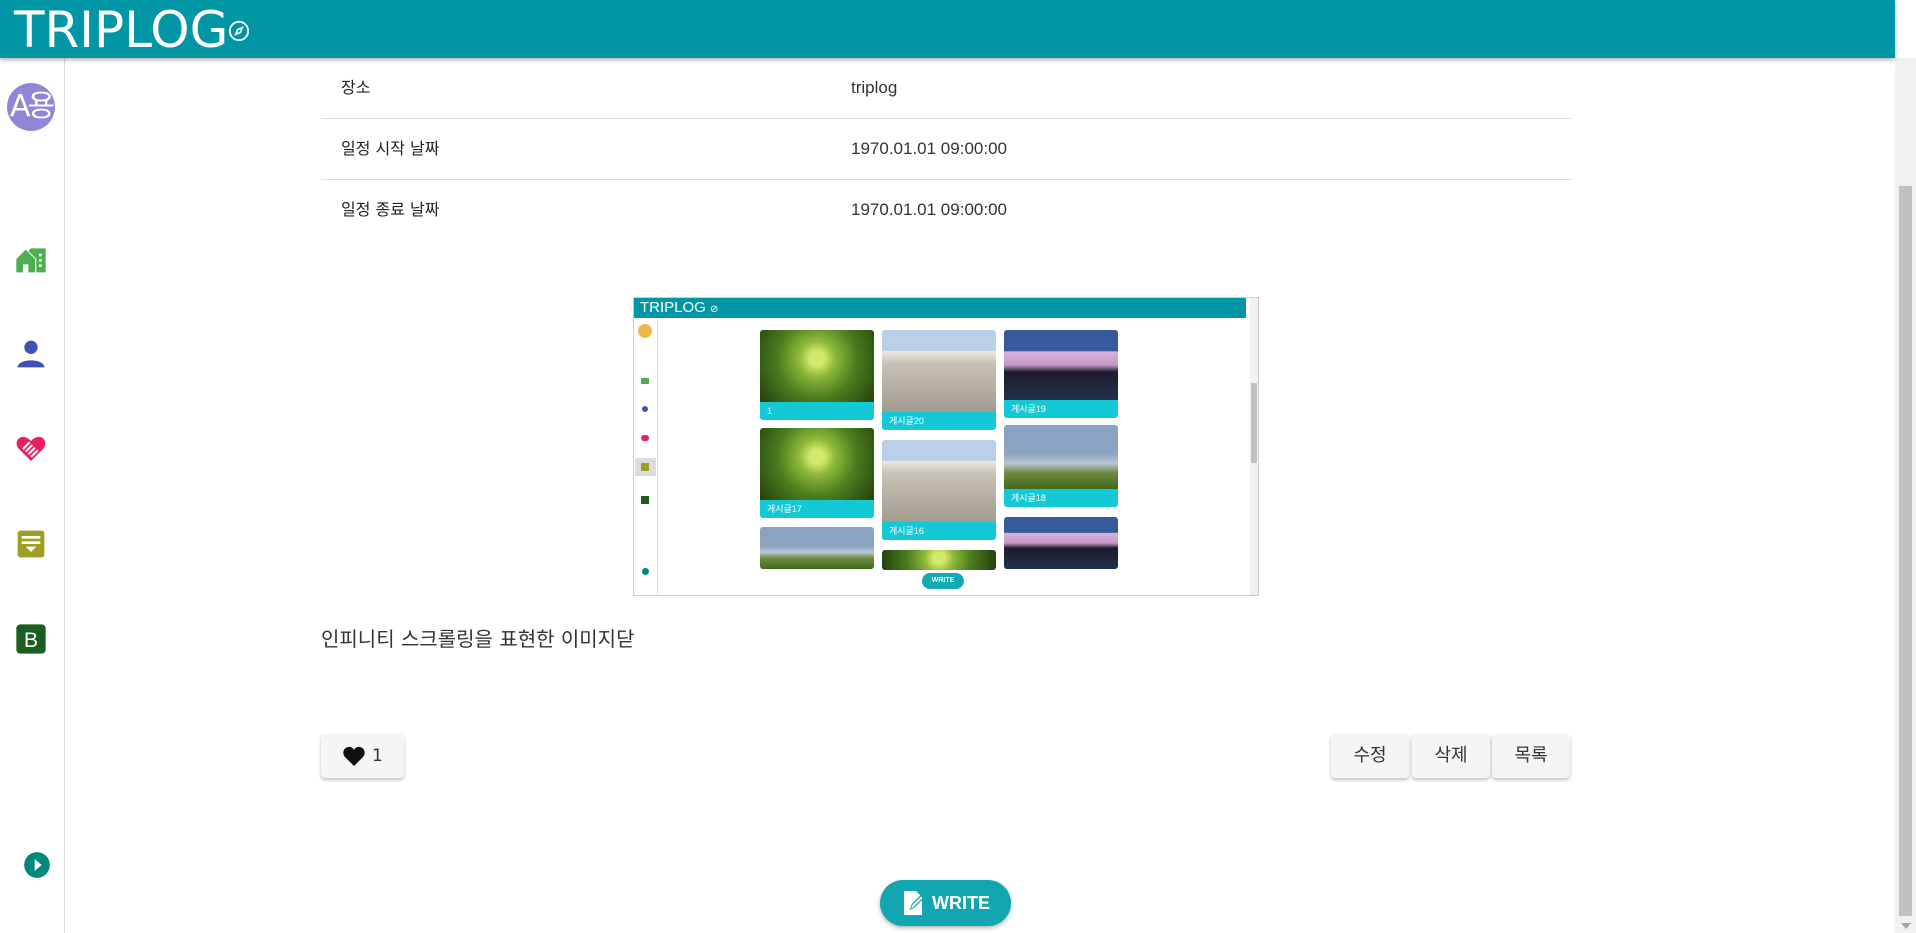  What do you see at coordinates (673, 307) in the screenshot?
I see `post-image-logo: TRIPLOG` at bounding box center [673, 307].